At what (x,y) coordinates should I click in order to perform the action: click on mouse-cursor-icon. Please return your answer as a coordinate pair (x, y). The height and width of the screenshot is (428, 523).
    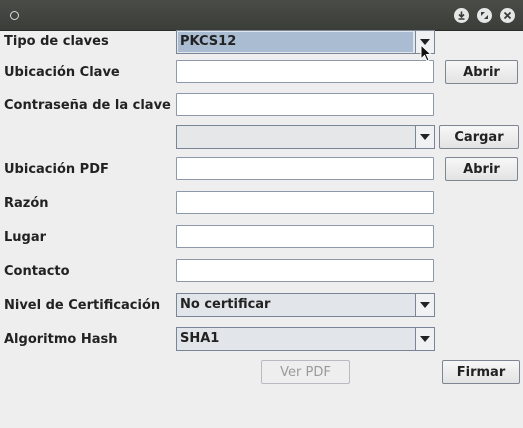
    Looking at the image, I should click on (426, 53).